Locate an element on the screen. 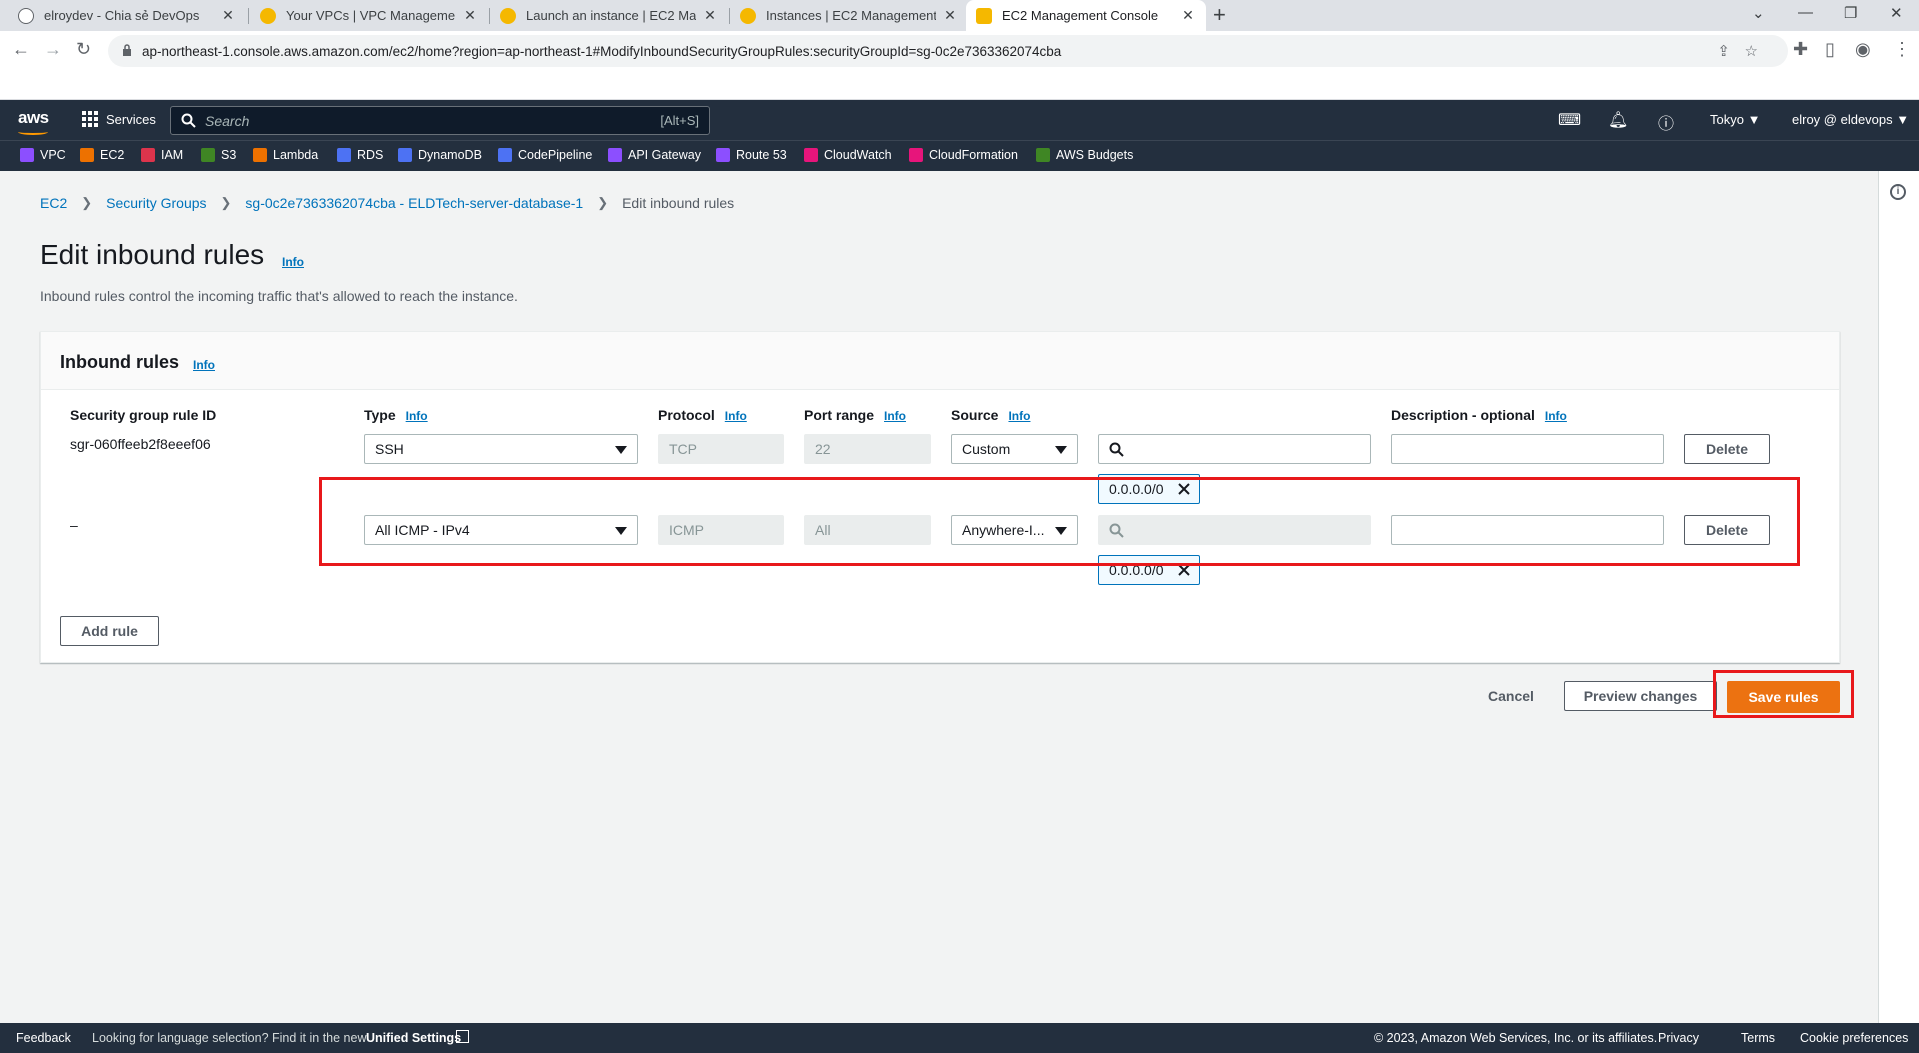 The height and width of the screenshot is (1053, 1919). unified-settings-link: Unified Settings is located at coordinates (413, 1038).